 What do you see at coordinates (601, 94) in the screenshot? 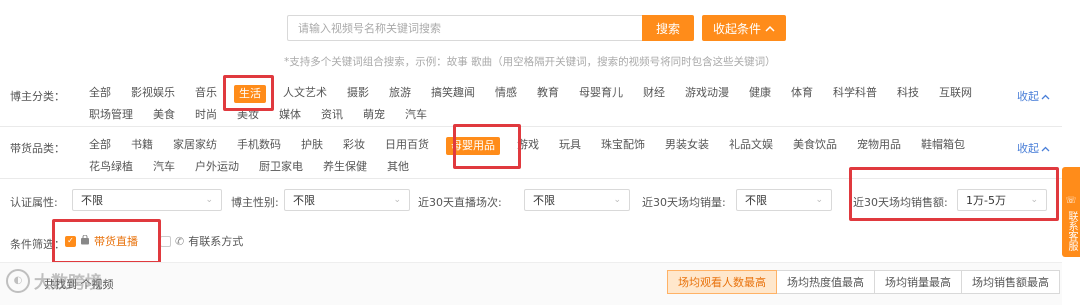
I see `category-item: 母婴育儿` at bounding box center [601, 94].